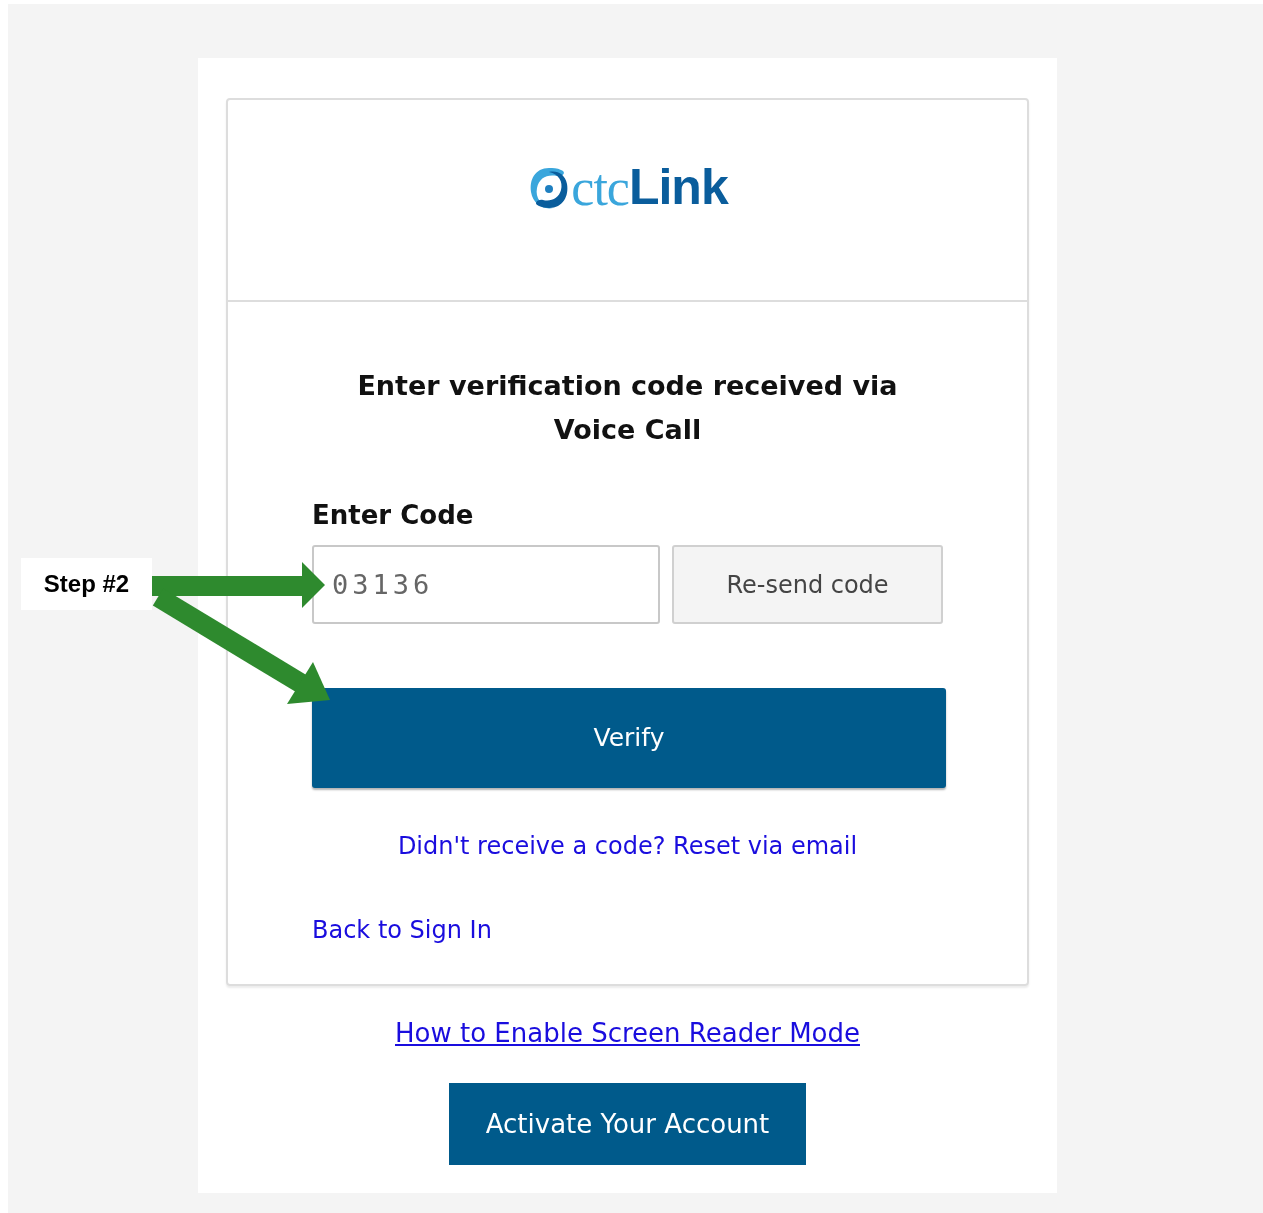  What do you see at coordinates (627, 846) in the screenshot?
I see `reset-via-email-link: Didn't receive a code? Reset via email` at bounding box center [627, 846].